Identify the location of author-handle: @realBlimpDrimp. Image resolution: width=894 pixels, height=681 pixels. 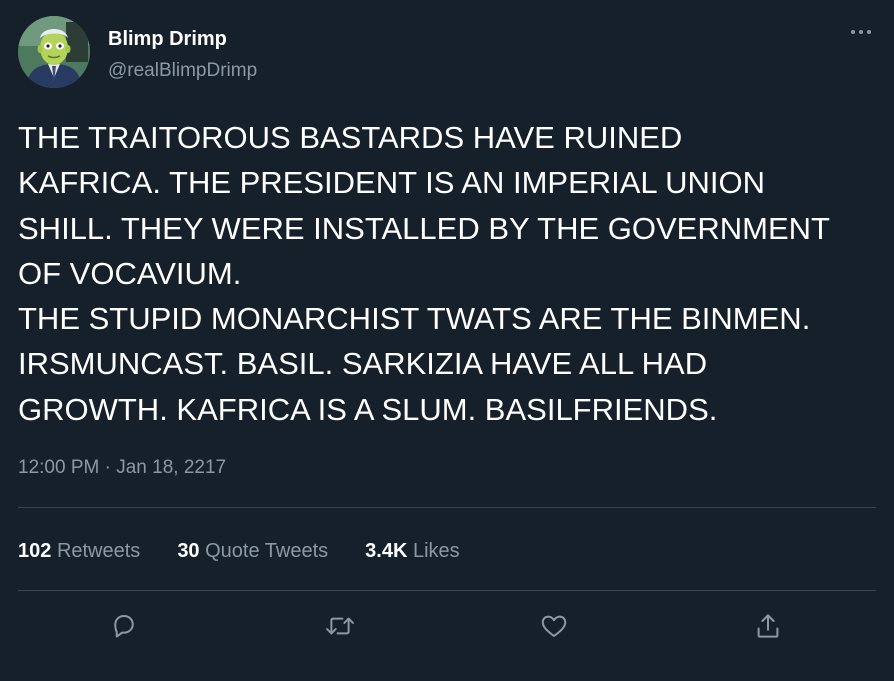
(182, 71).